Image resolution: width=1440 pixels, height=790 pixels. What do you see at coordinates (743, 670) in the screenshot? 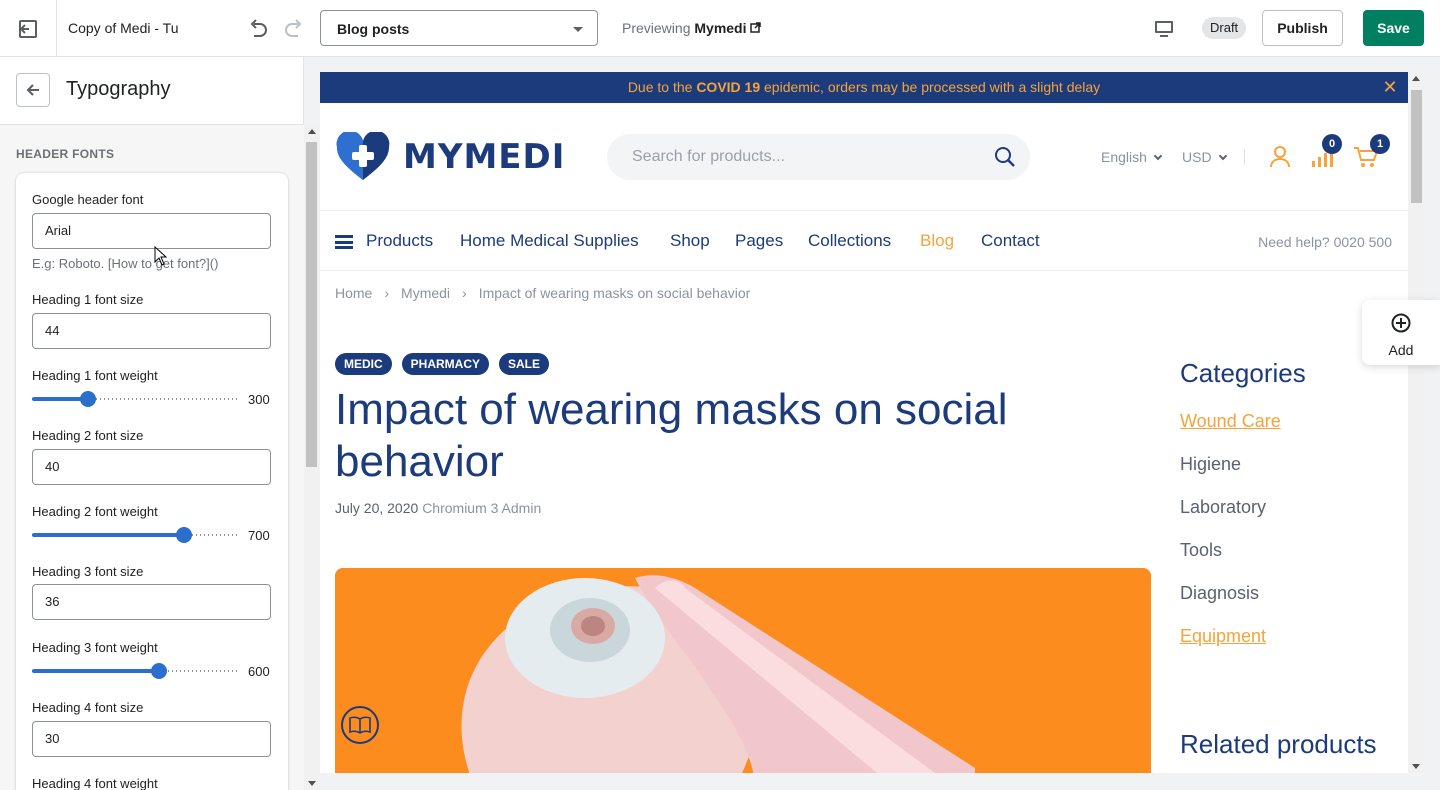
I see `post-hero-image` at bounding box center [743, 670].